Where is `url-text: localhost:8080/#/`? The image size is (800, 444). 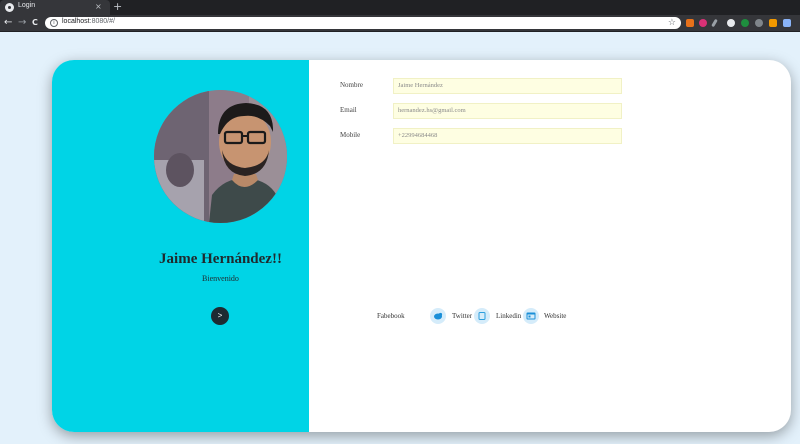
url-text: localhost:8080/#/ is located at coordinates (88, 21).